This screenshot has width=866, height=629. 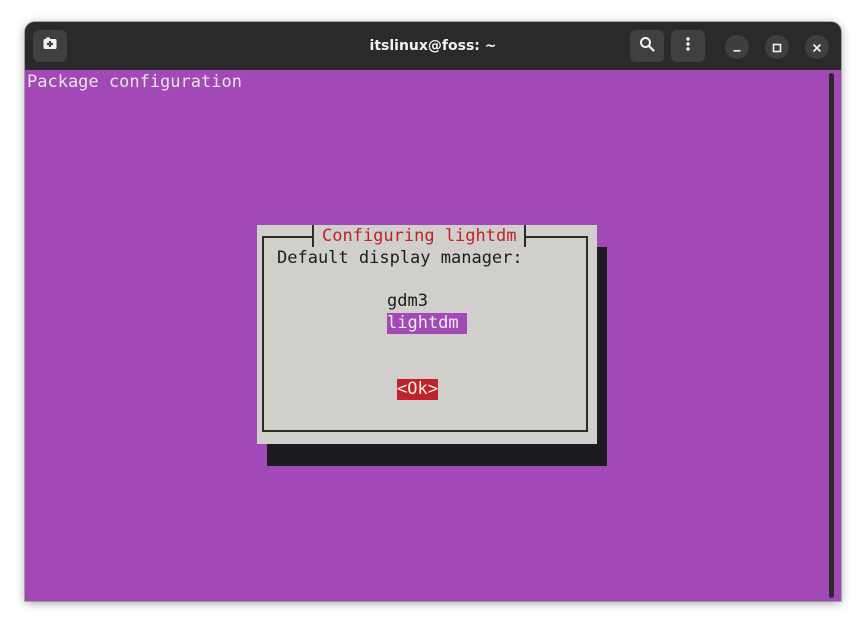 I want to click on header-bar: itslinux@foss: ~, so click(x=433, y=46).